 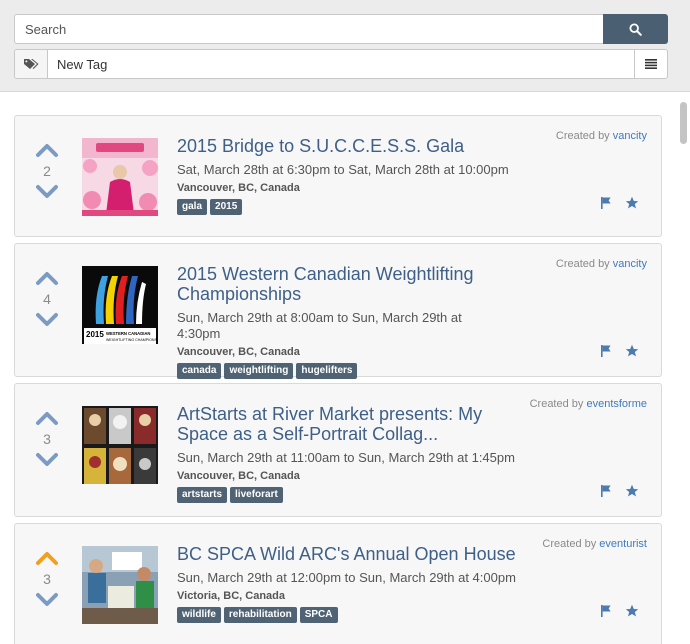 I want to click on event-tags: gala 2015, so click(x=343, y=207).